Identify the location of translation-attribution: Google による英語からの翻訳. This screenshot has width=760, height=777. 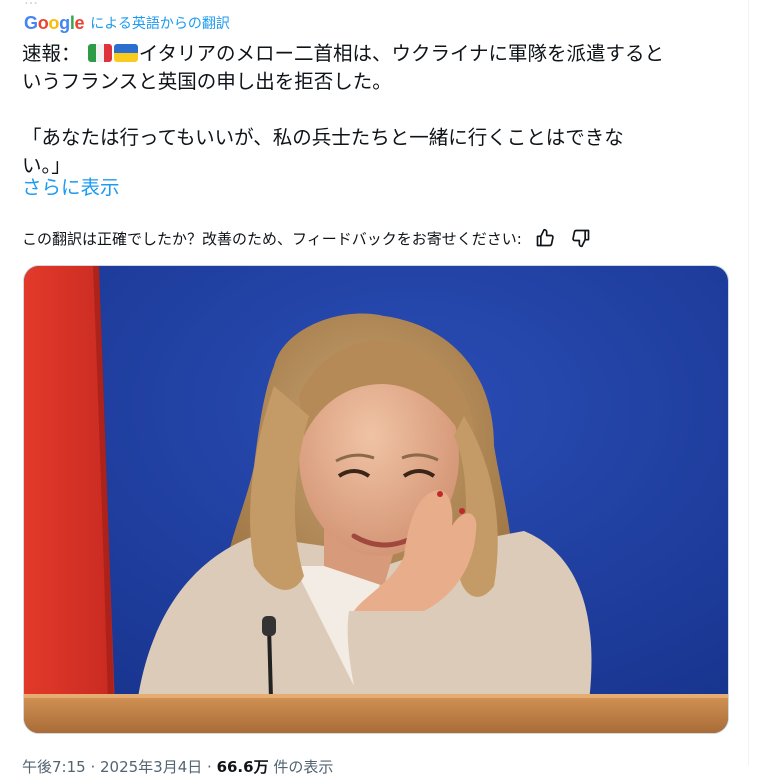
(127, 23).